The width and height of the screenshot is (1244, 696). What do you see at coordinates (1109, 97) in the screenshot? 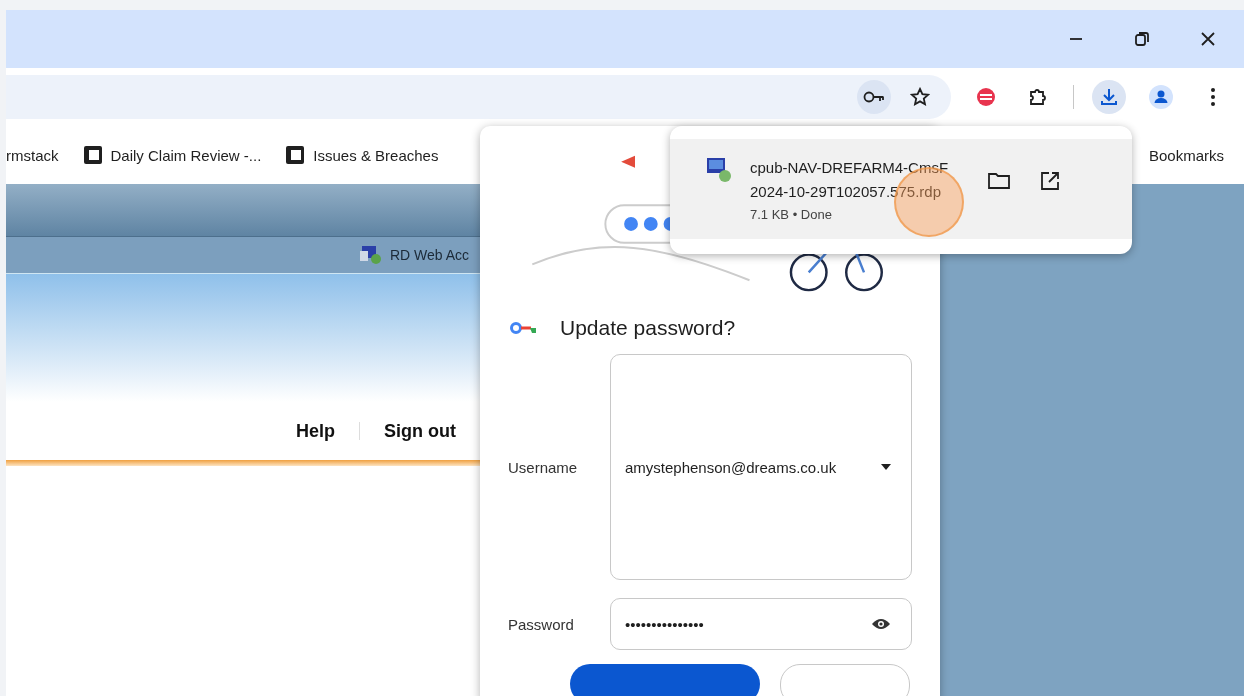
I see `download-icon` at bounding box center [1109, 97].